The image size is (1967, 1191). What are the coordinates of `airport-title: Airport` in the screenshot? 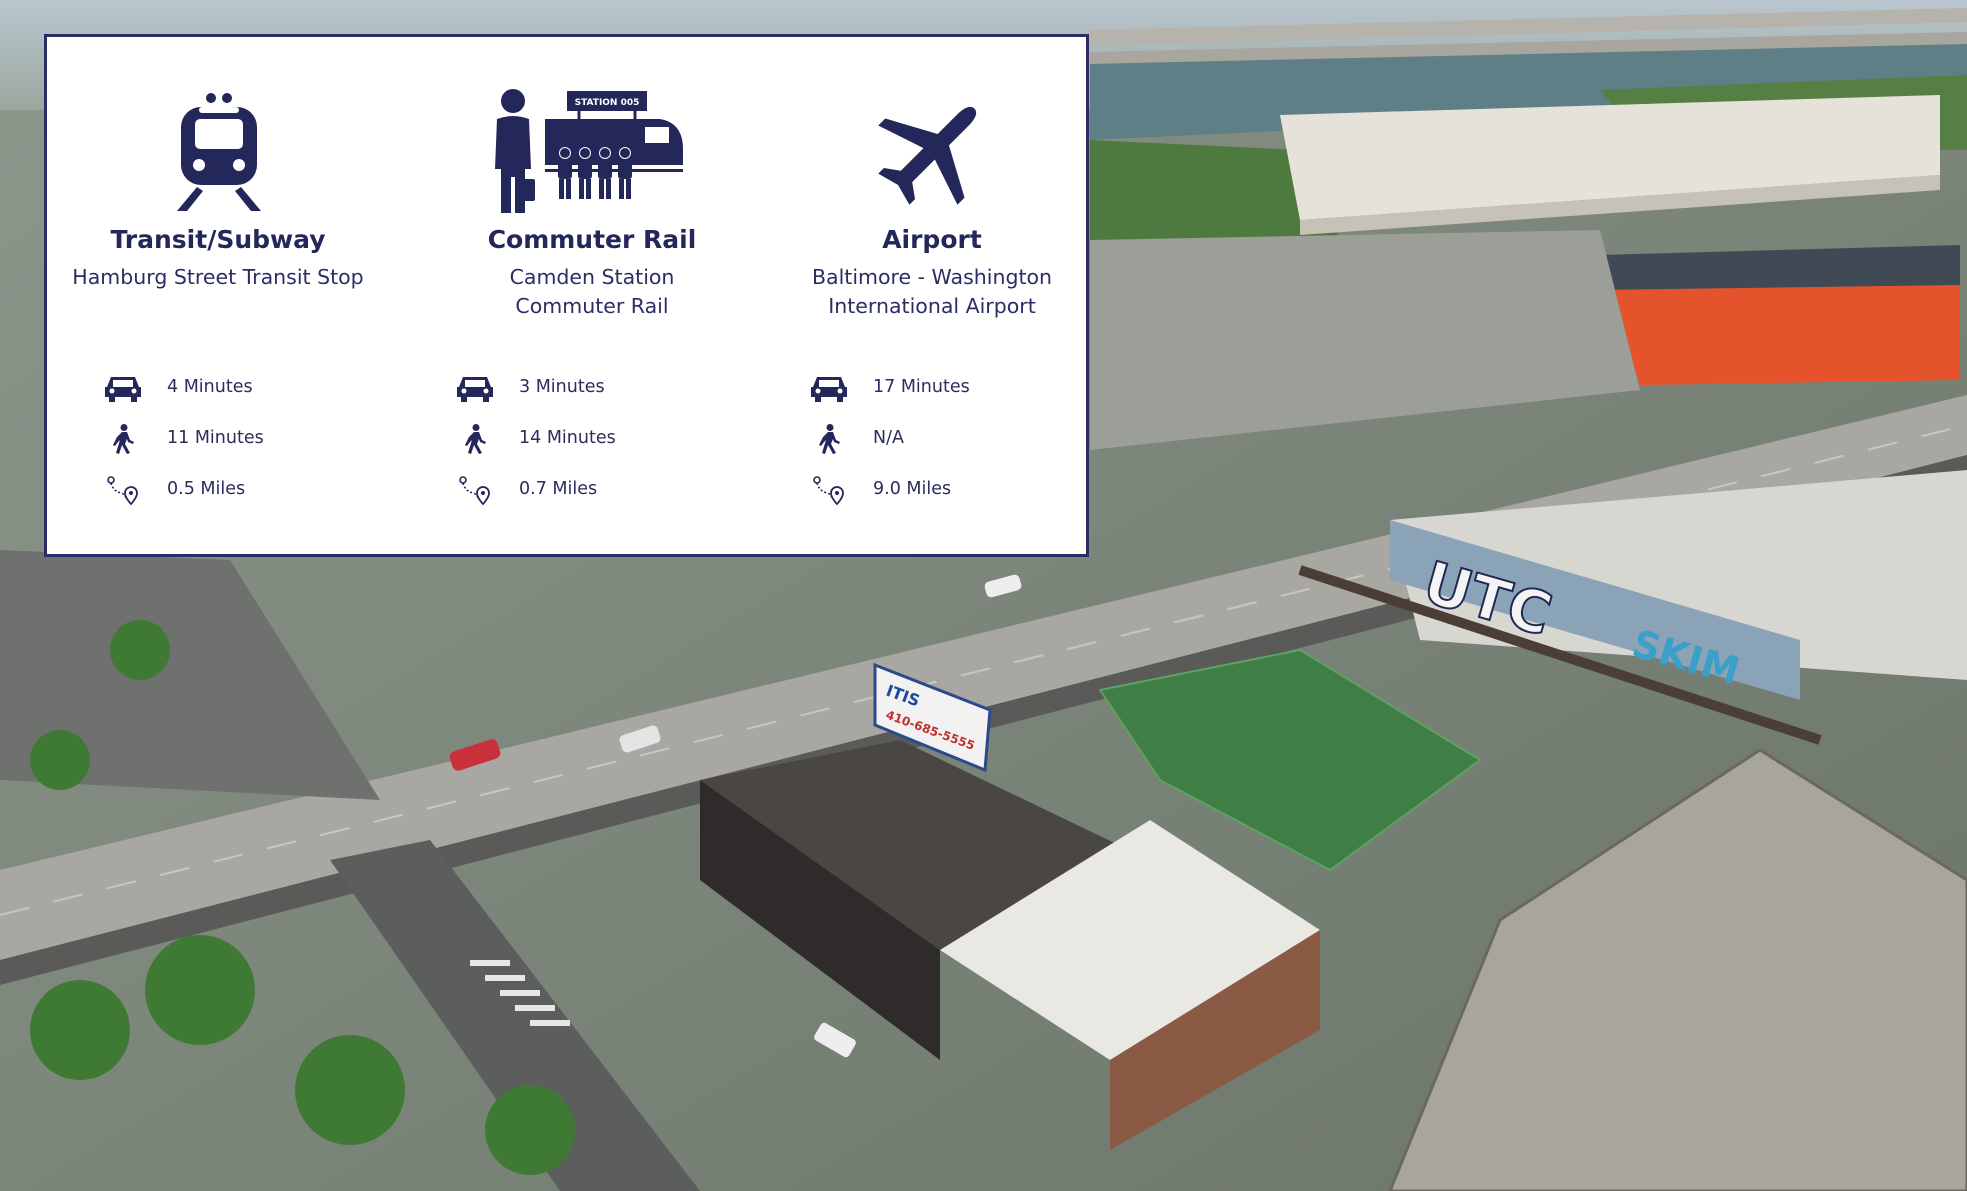 It's located at (932, 239).